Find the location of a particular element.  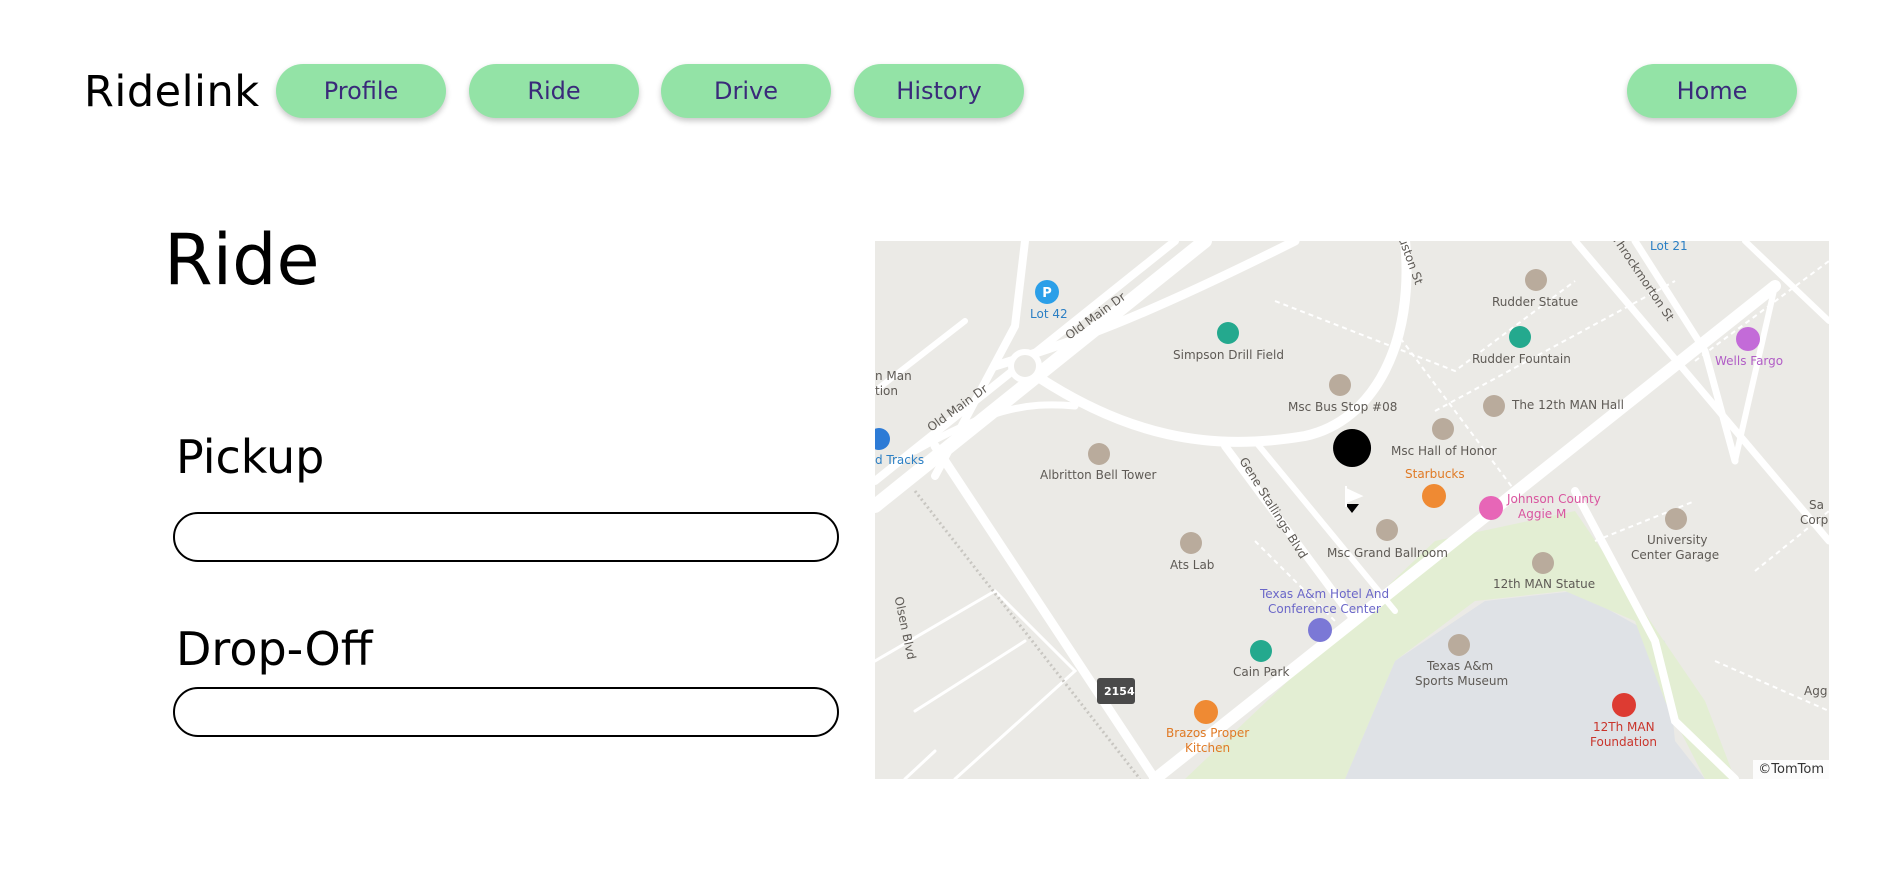

label-gene-stallings: Gene Stallings Blvd is located at coordinates (1273, 508).